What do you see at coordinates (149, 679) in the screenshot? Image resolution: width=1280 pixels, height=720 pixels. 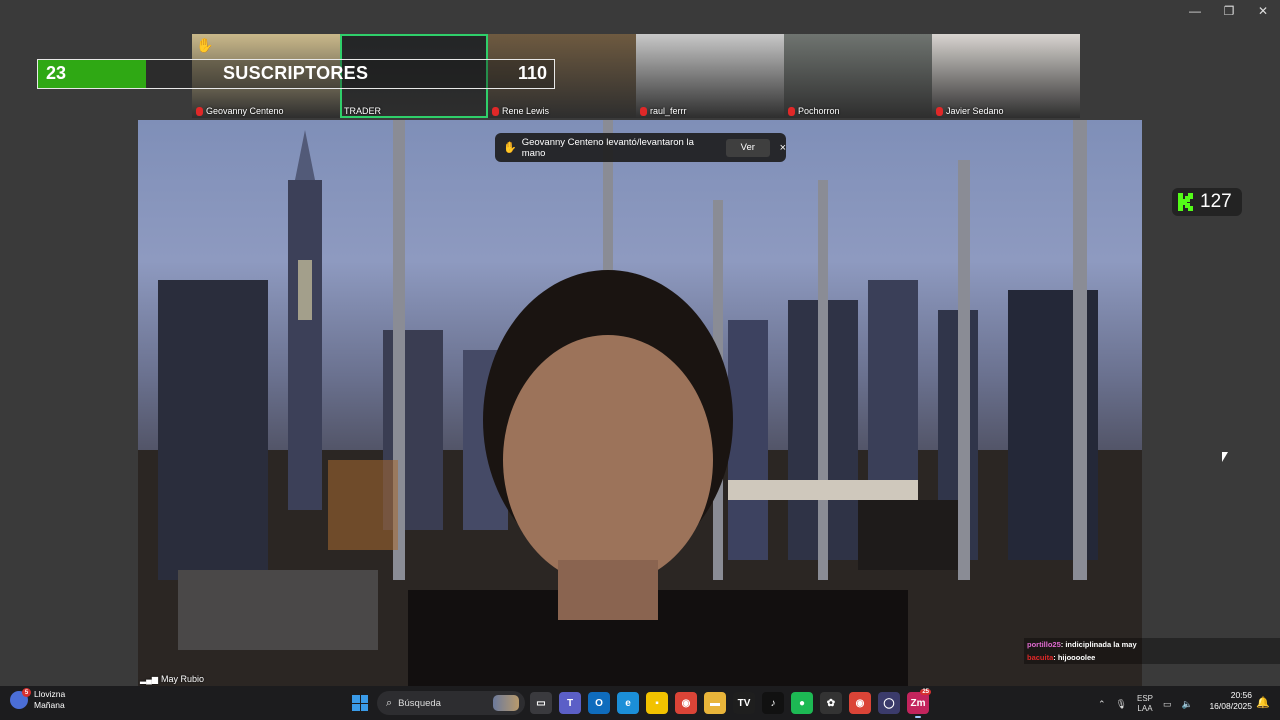 I see `signal-icon: ▂▄▆` at bounding box center [149, 679].